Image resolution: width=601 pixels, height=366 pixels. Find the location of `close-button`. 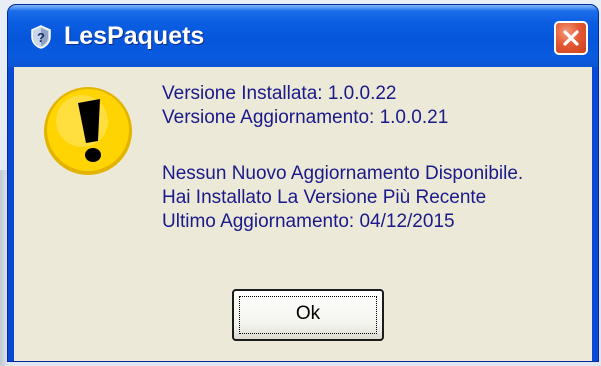

close-button is located at coordinates (571, 38).